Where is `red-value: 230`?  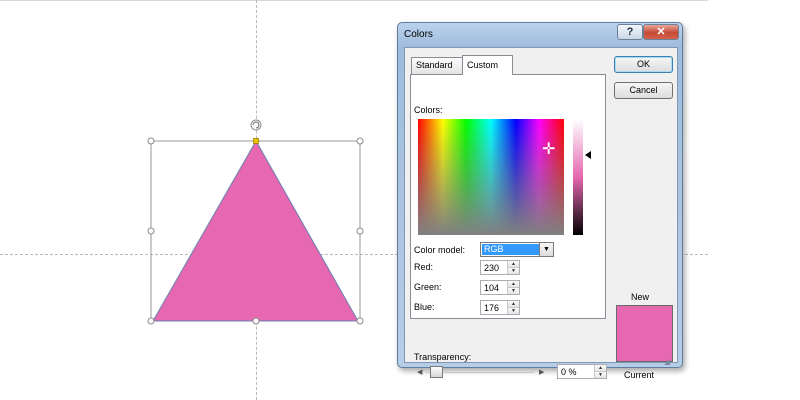
red-value: 230 is located at coordinates (491, 268).